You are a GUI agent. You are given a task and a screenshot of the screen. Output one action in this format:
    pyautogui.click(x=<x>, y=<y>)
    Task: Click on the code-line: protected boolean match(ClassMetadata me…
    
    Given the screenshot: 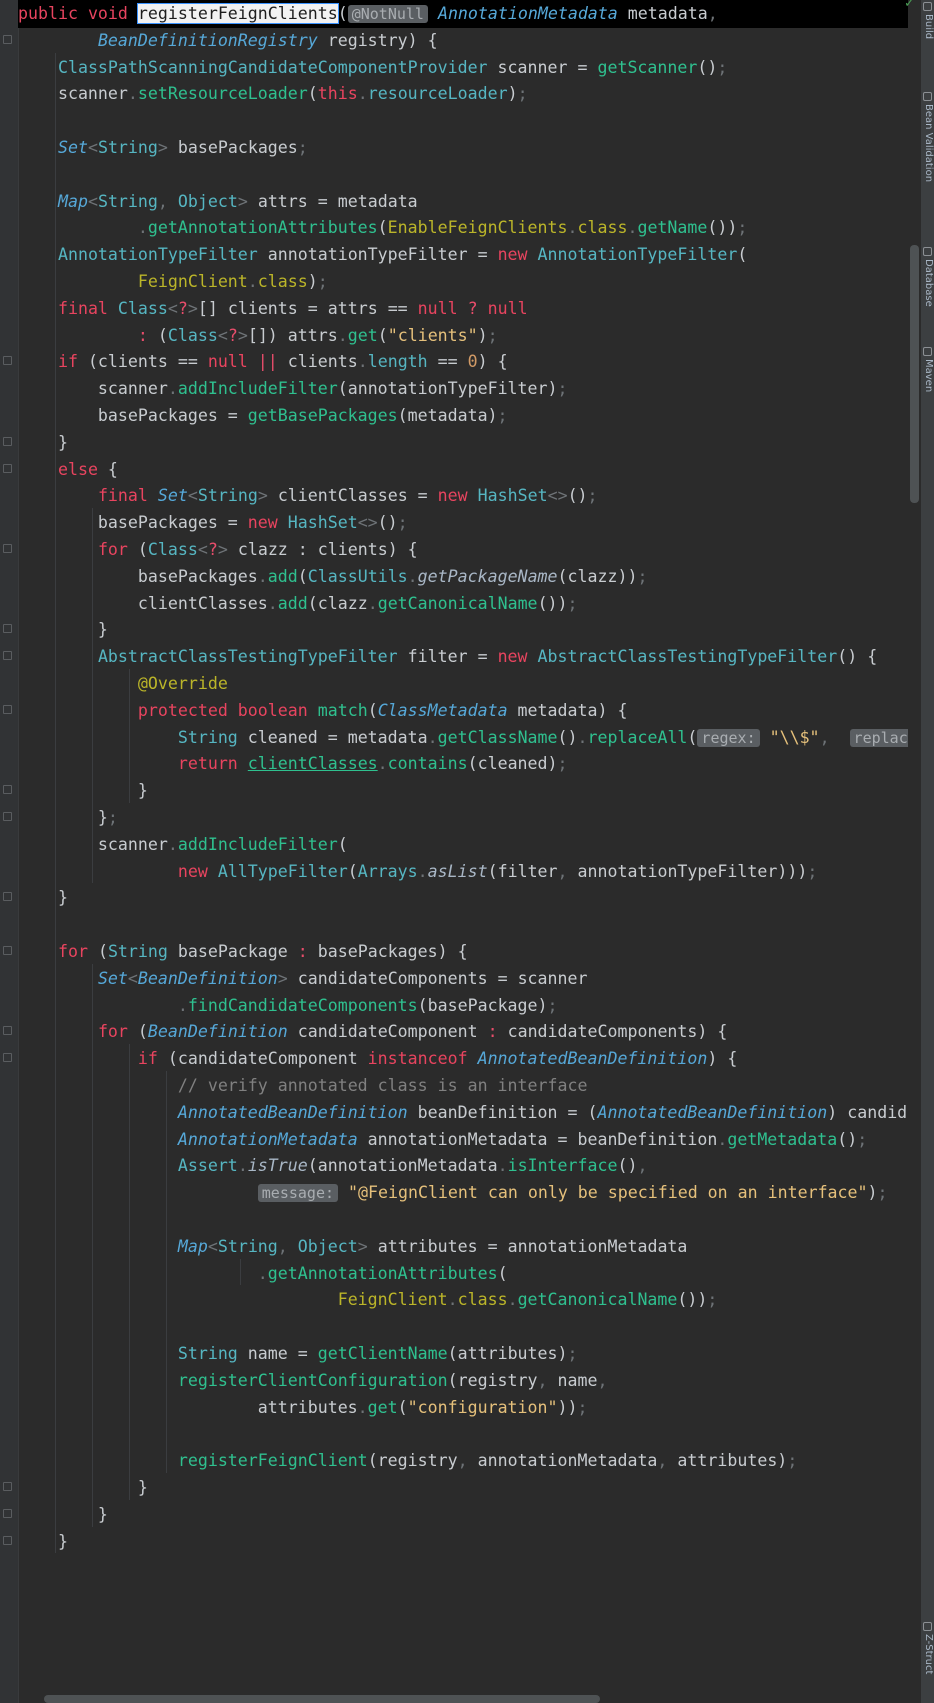 What is the action you would take?
    pyautogui.click(x=463, y=710)
    